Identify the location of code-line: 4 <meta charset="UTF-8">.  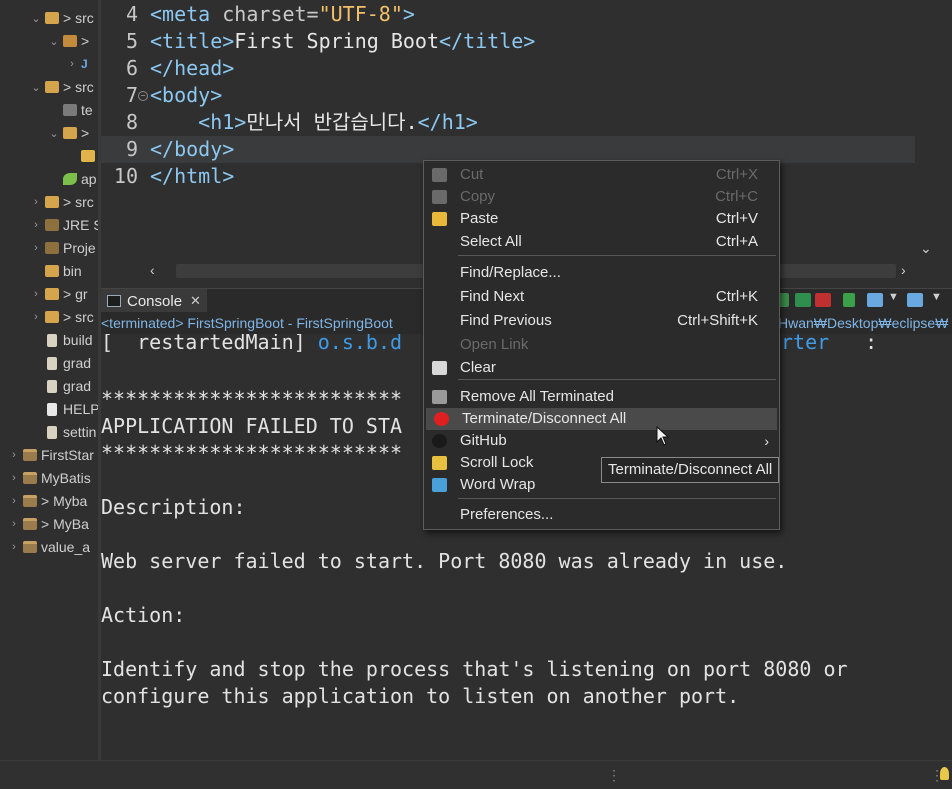
(508, 14).